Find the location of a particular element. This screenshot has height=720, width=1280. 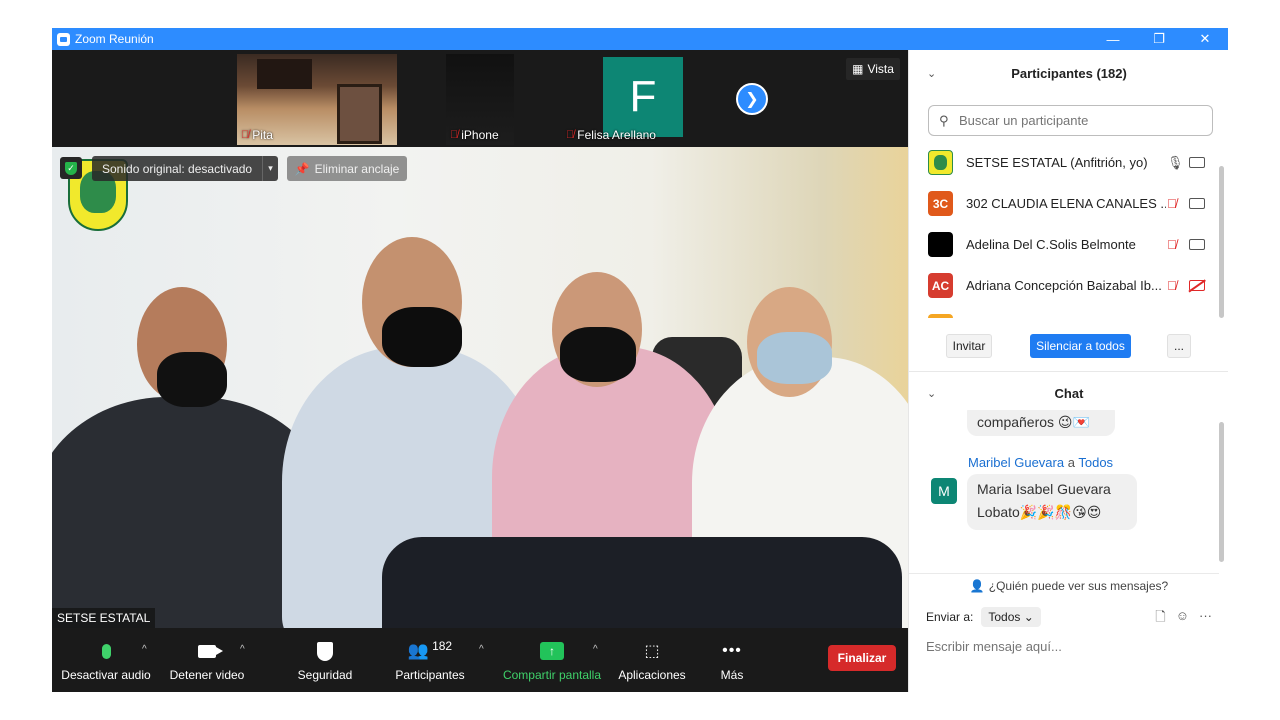

participants-icon: 👥 is located at coordinates (418, 650).